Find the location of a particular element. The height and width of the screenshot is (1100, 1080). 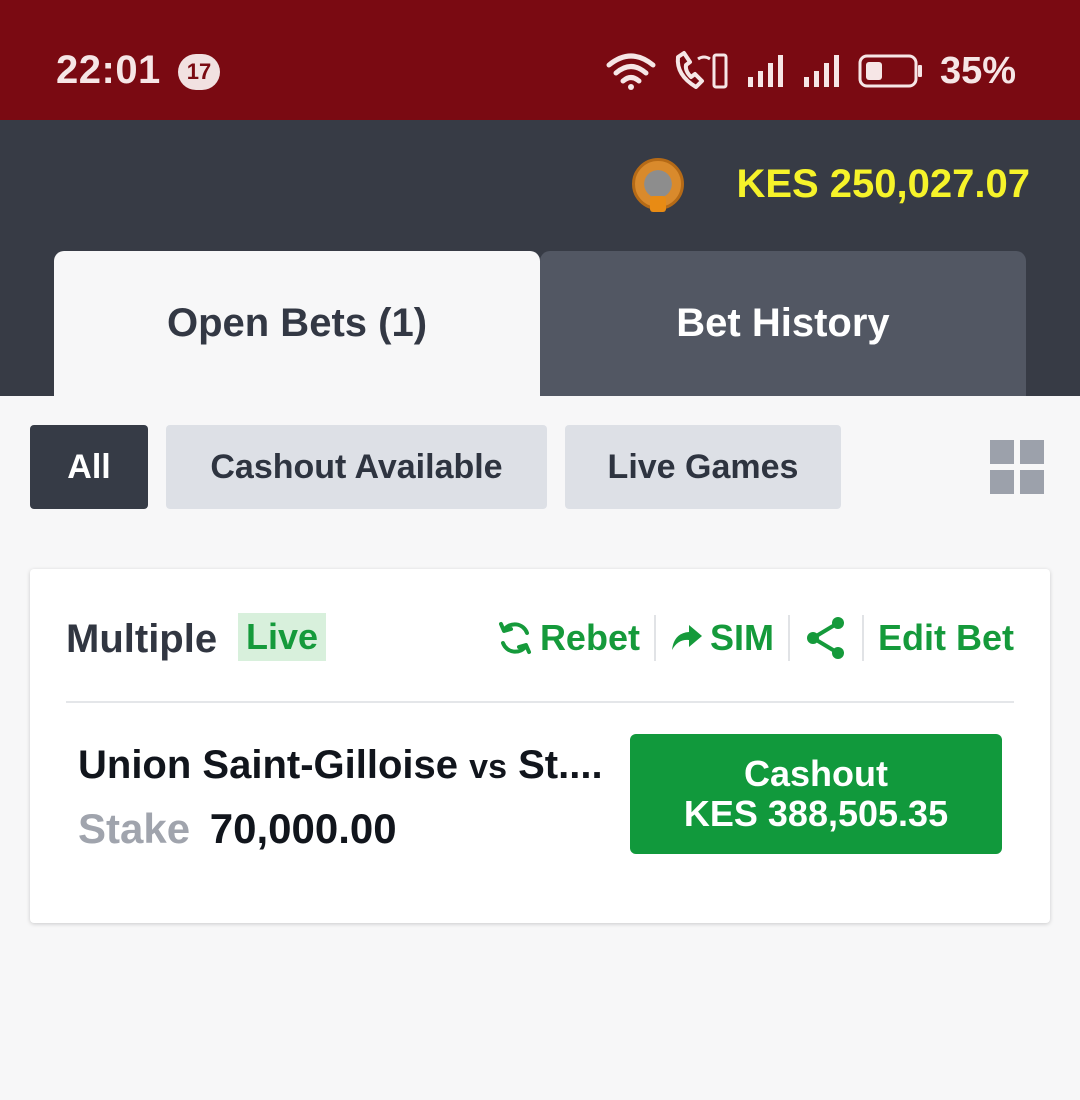

live-badge: Live is located at coordinates (282, 637).